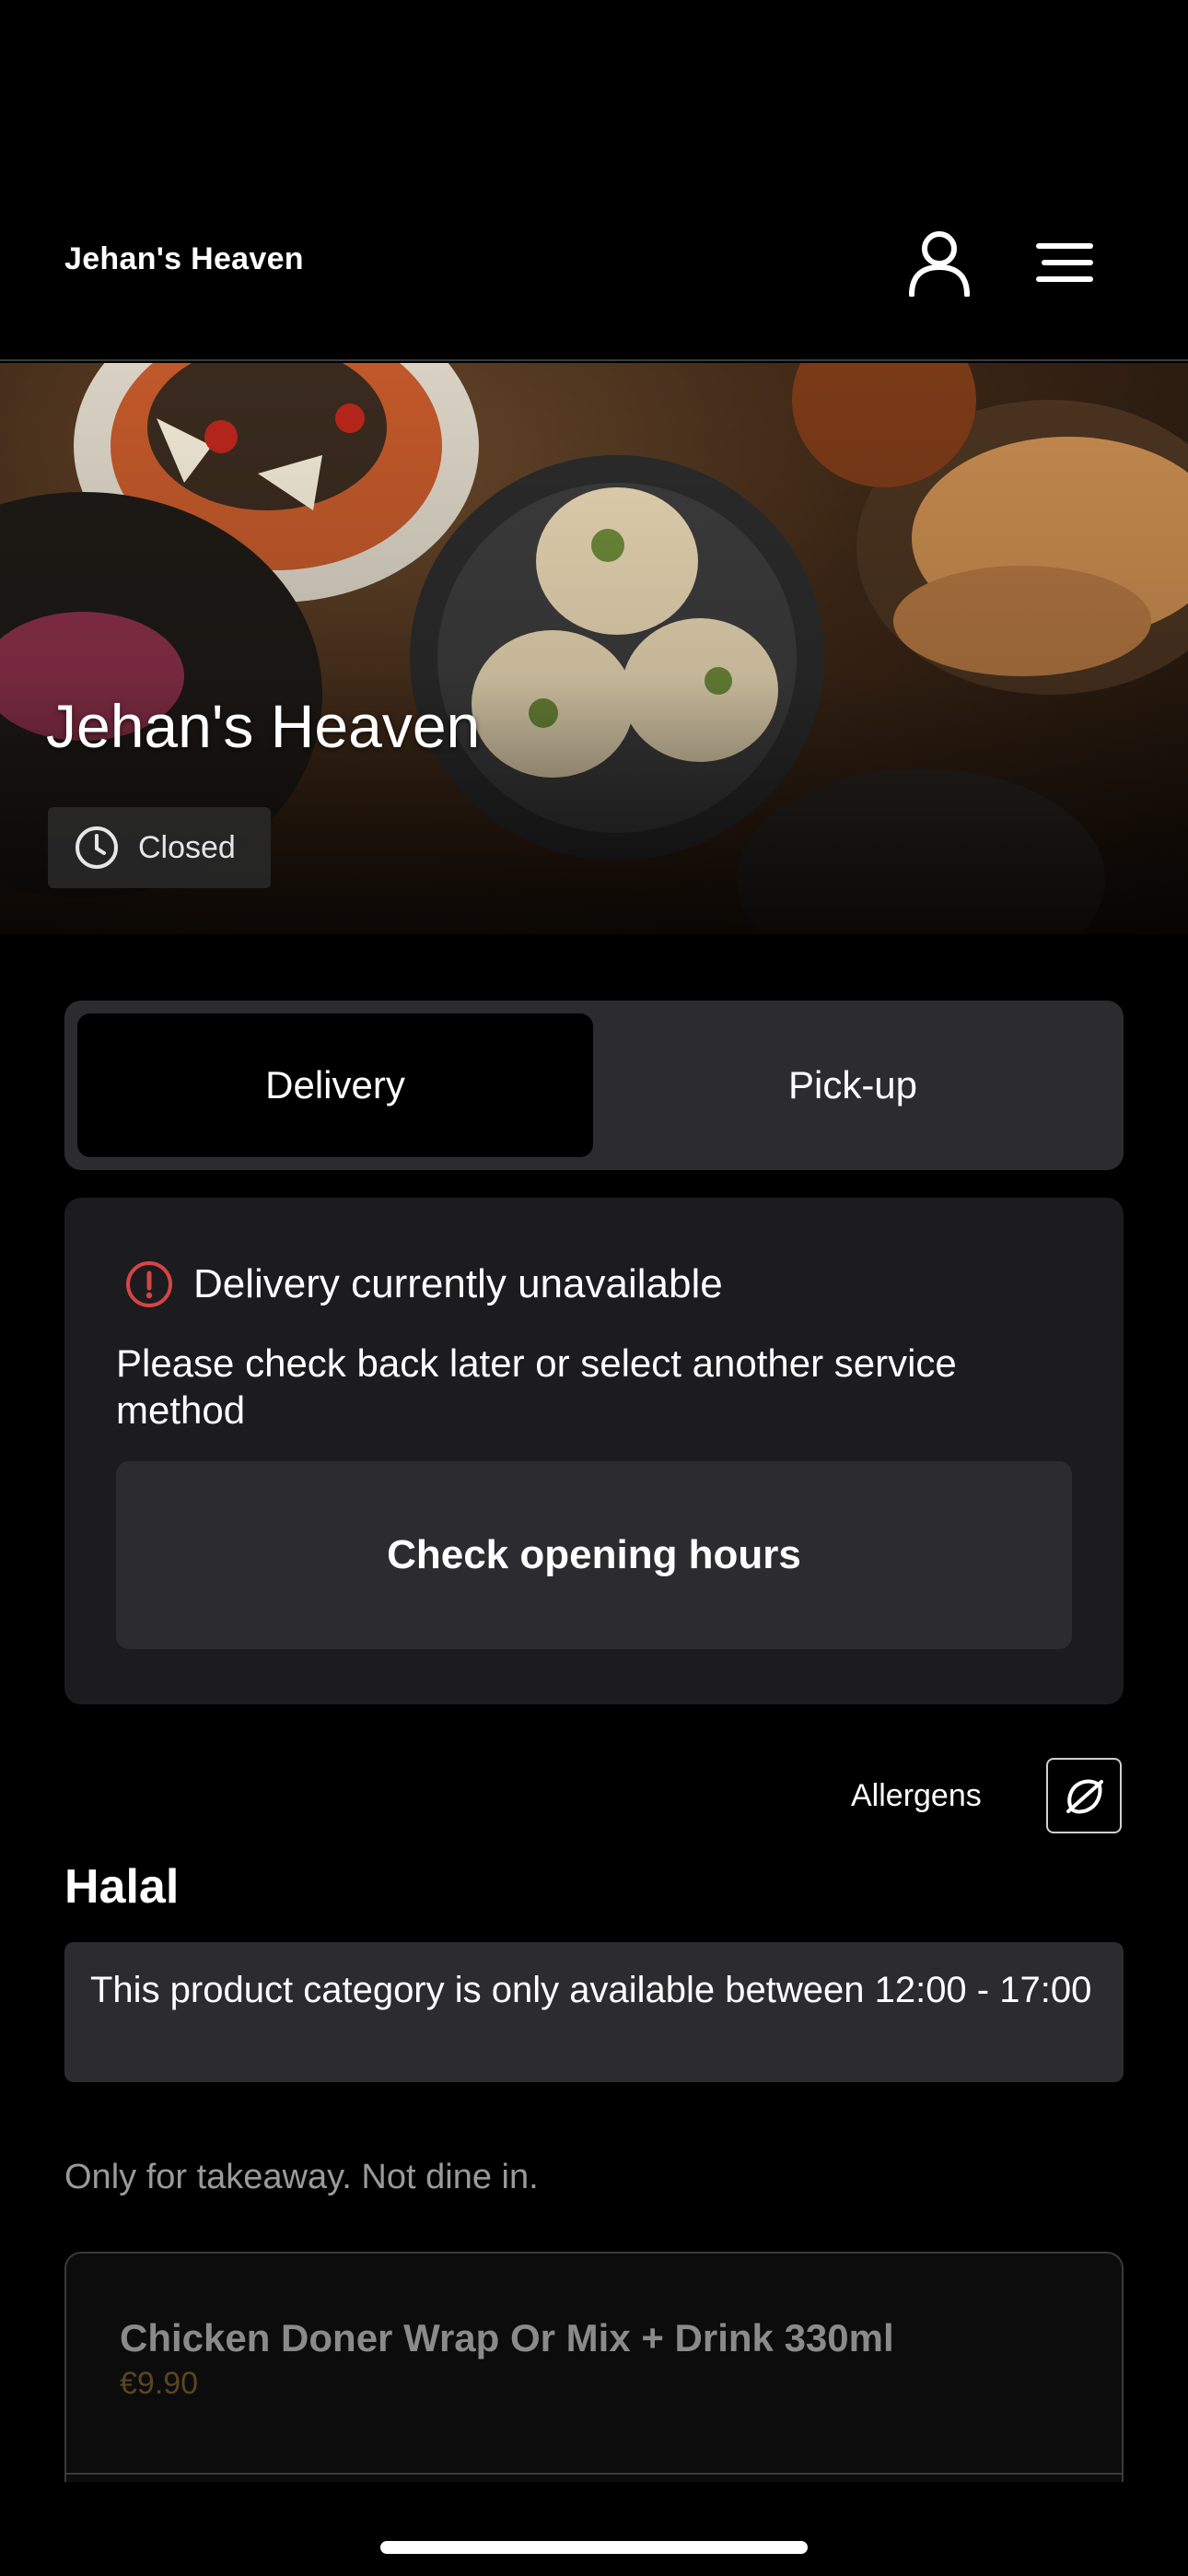 The width and height of the screenshot is (1188, 2576). Describe the element at coordinates (594, 1085) in the screenshot. I see `service-method-toggle: Delivery Pick-up` at that location.